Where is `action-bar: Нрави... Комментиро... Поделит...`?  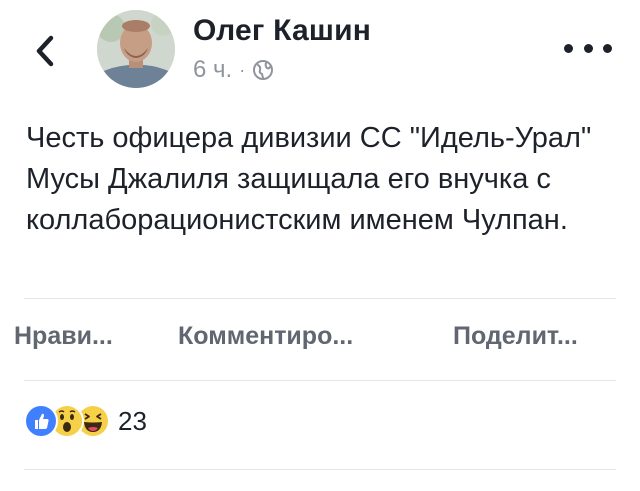
action-bar: Нрави... Комментиро... Поделит... is located at coordinates (320, 343).